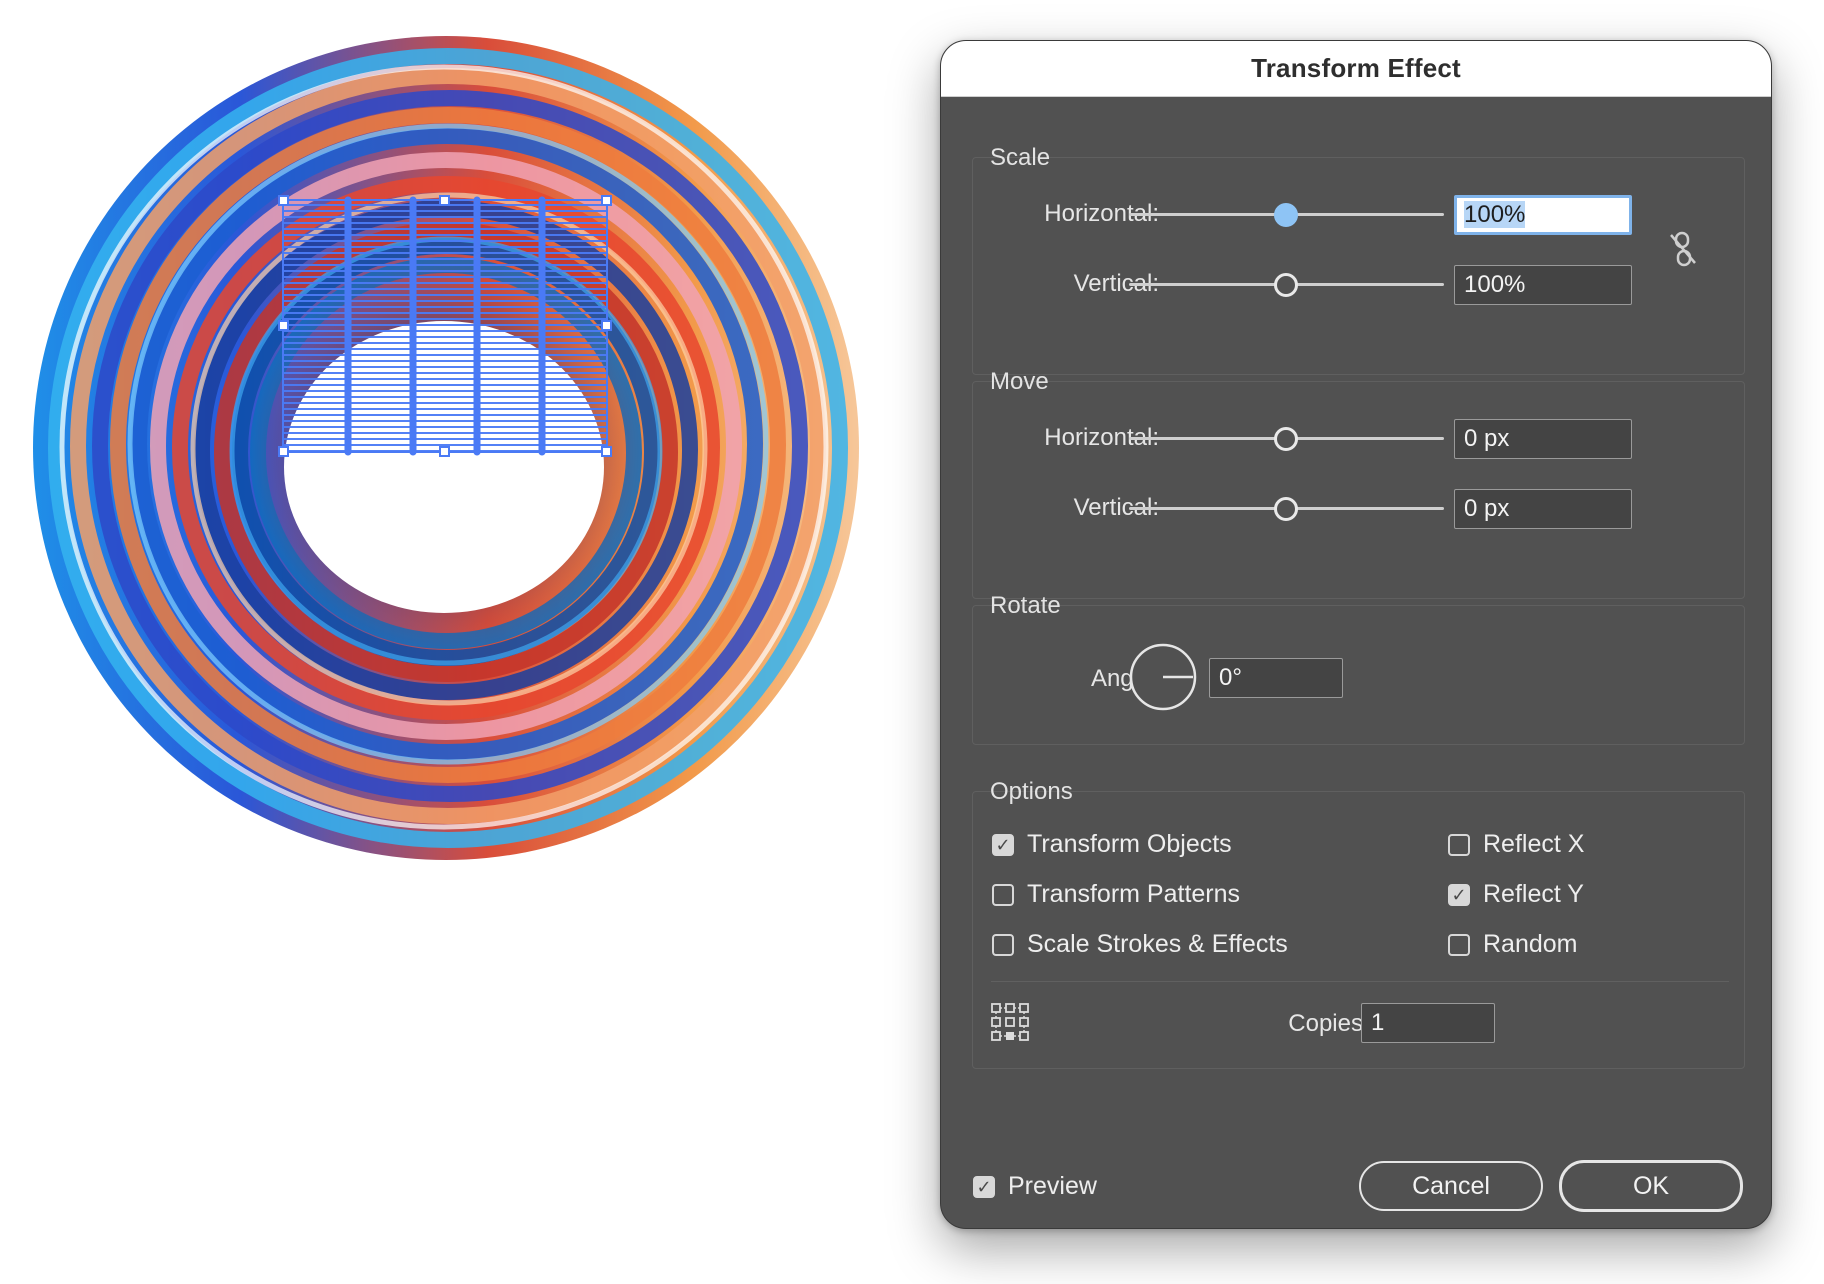 The width and height of the screenshot is (1824, 1284). Describe the element at coordinates (606, 200) in the screenshot. I see `handle-top-right` at that location.